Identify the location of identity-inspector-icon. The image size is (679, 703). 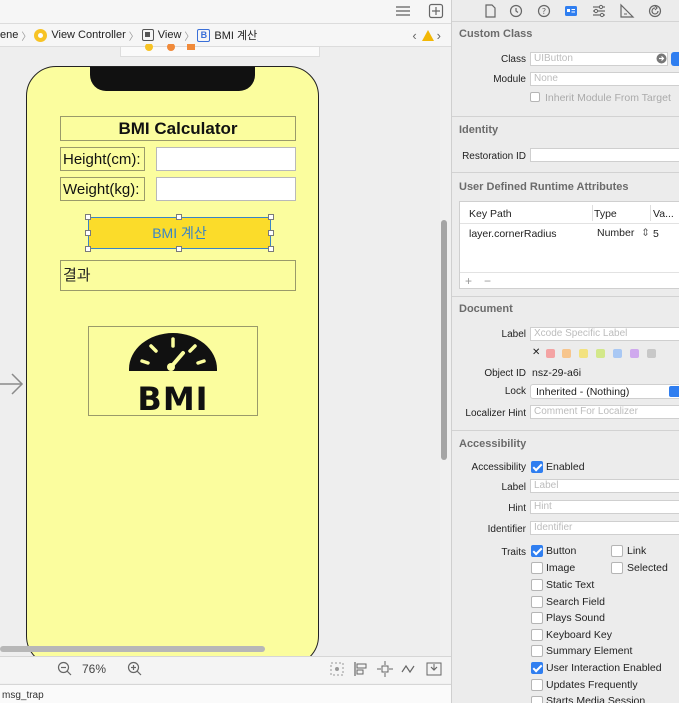
(571, 11).